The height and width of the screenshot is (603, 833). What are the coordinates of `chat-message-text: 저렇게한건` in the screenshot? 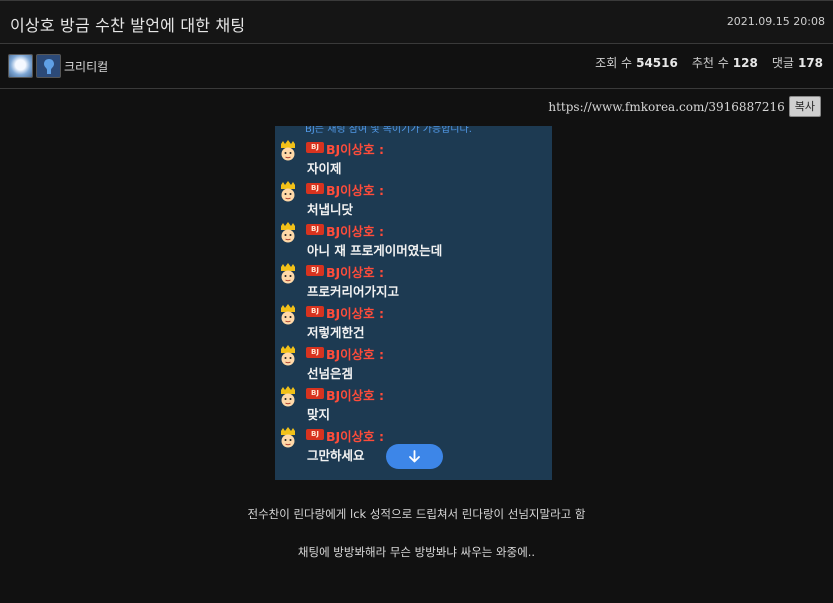 It's located at (336, 332).